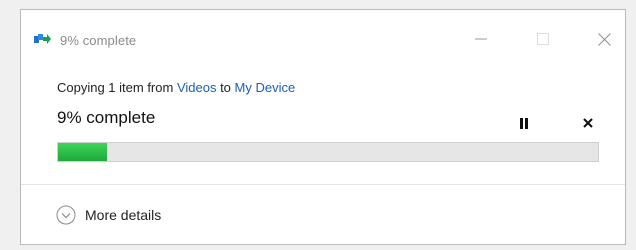 The width and height of the screenshot is (636, 250). I want to click on close-button, so click(604, 39).